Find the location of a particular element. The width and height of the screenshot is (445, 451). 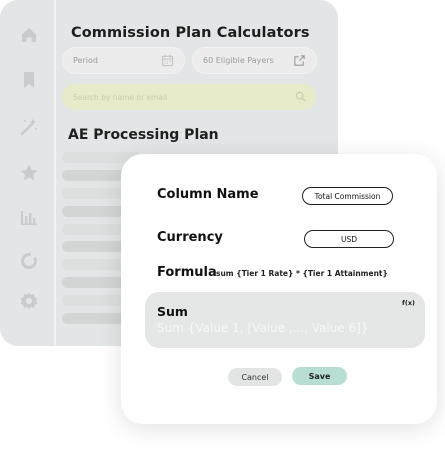

search-placeholder: Search by name or email is located at coordinates (120, 97).